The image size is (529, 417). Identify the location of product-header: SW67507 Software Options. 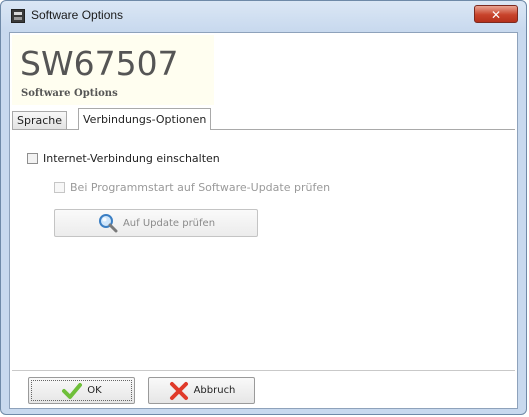
(113, 70).